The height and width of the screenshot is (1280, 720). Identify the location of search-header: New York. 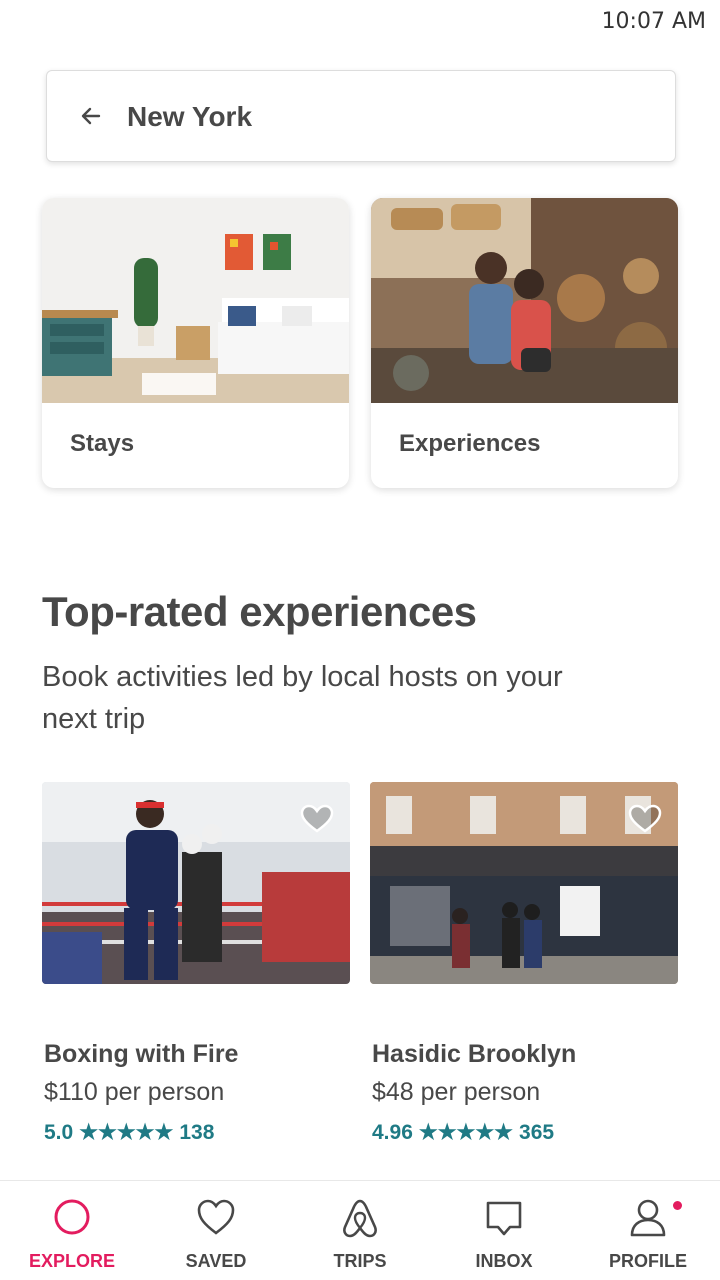
(360, 104).